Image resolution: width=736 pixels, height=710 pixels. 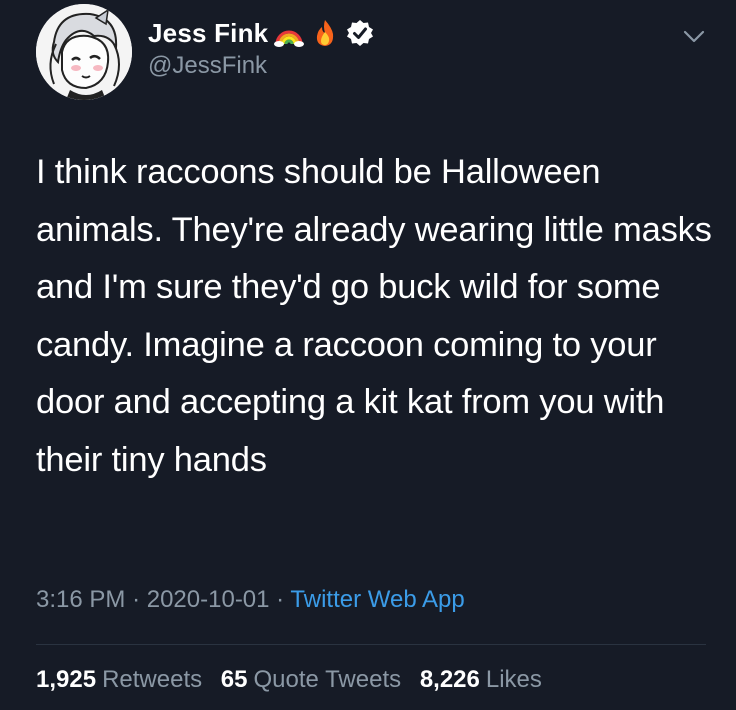 I want to click on tweet-date: 2020-10-01, so click(x=208, y=599).